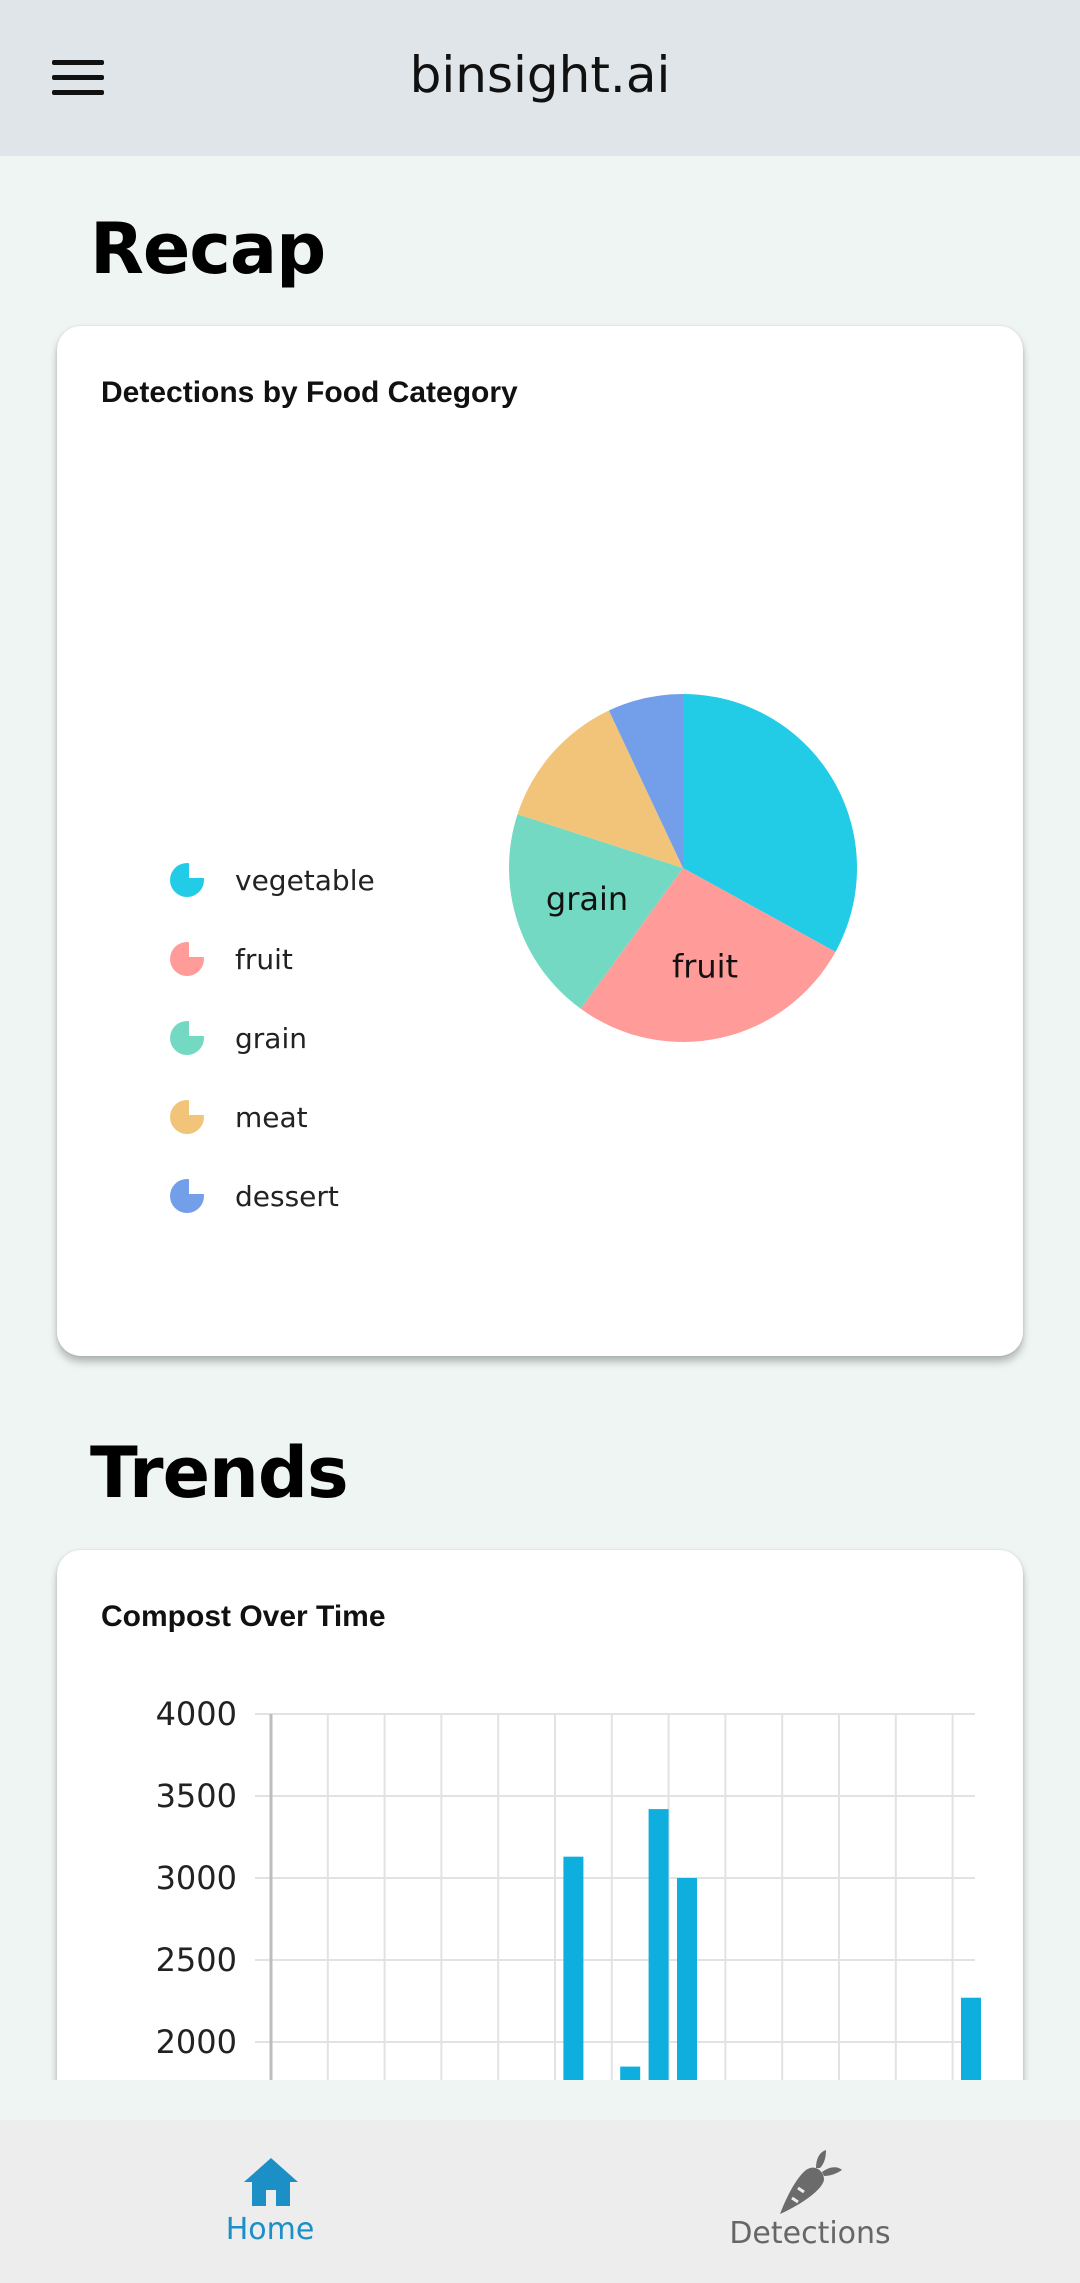 The height and width of the screenshot is (2283, 1080). What do you see at coordinates (683, 868) in the screenshot?
I see `pie-chart: fruit grain` at bounding box center [683, 868].